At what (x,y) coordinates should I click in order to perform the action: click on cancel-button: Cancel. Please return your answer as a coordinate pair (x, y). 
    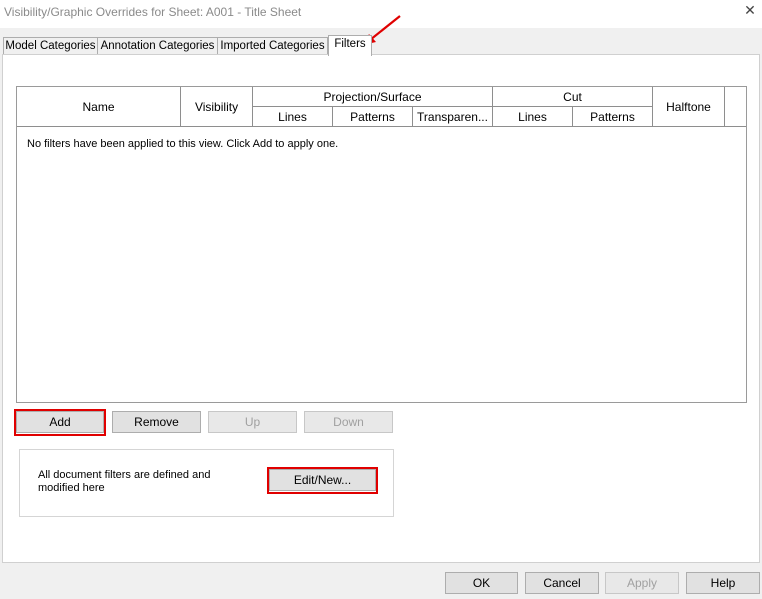
    Looking at the image, I should click on (562, 583).